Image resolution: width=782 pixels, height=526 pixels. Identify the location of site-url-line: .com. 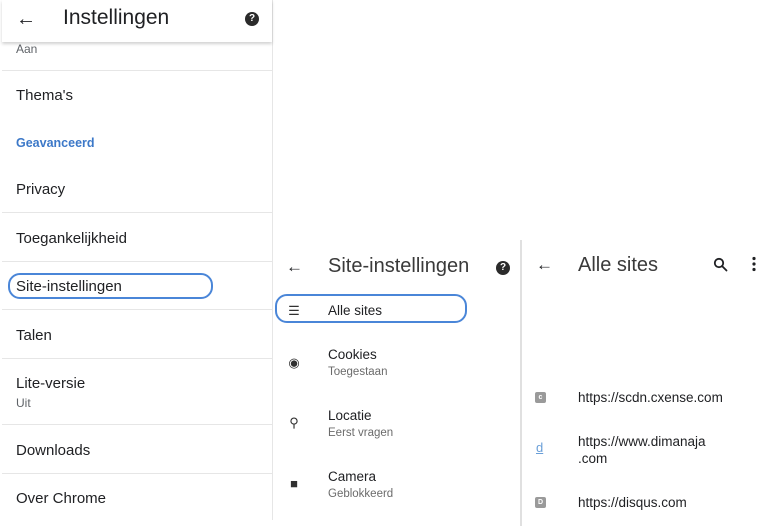
(593, 458).